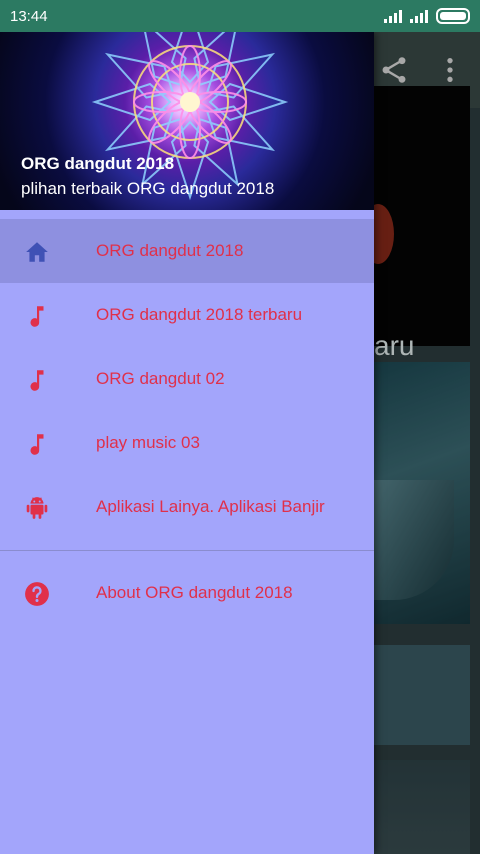  What do you see at coordinates (393, 16) in the screenshot?
I see `signal-icon` at bounding box center [393, 16].